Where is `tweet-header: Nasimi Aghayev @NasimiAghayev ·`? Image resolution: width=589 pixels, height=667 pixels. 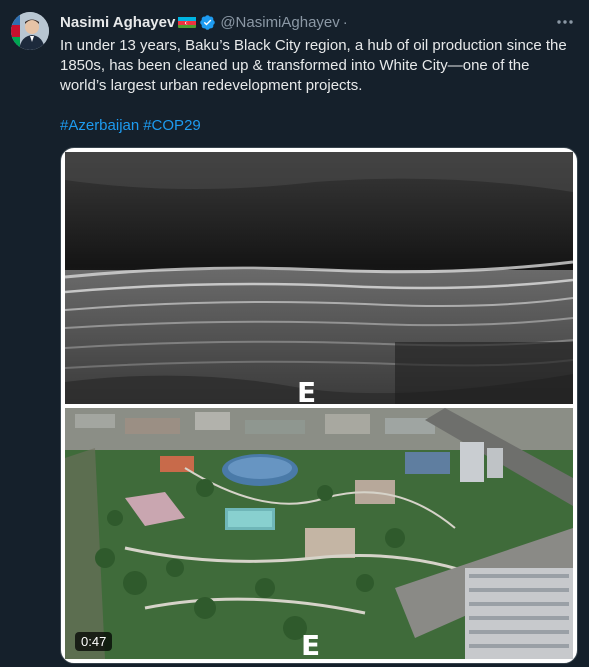 tweet-header: Nasimi Aghayev @NasimiAghayev · is located at coordinates (204, 22).